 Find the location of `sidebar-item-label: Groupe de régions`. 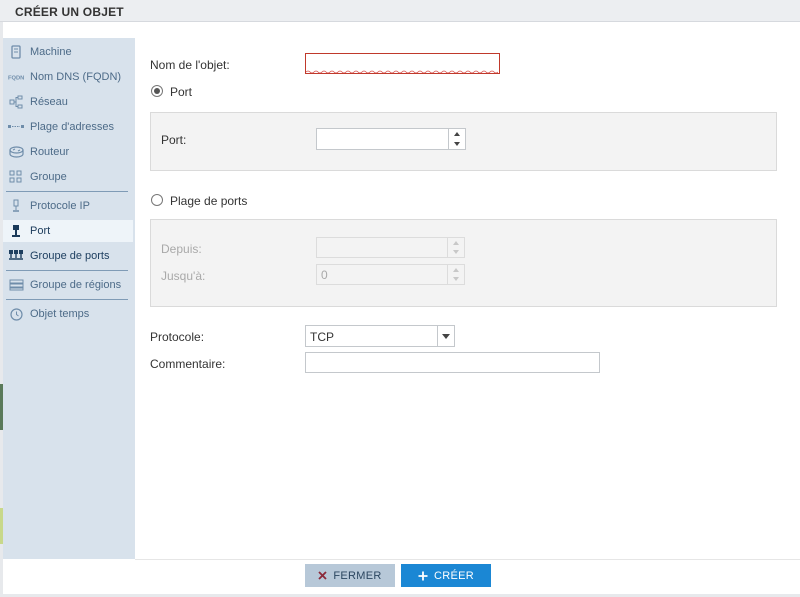

sidebar-item-label: Groupe de régions is located at coordinates (76, 285).